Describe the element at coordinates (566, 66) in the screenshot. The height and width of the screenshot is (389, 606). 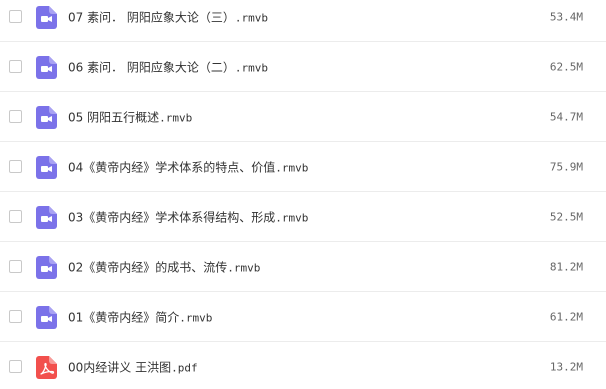
I see `file-size: 62.5M` at that location.